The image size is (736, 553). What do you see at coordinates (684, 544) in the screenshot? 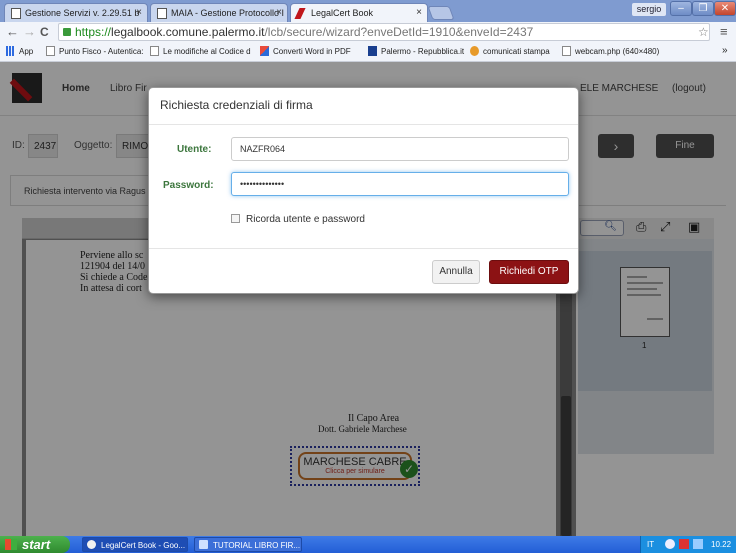
I see `antivirus-icon` at bounding box center [684, 544].